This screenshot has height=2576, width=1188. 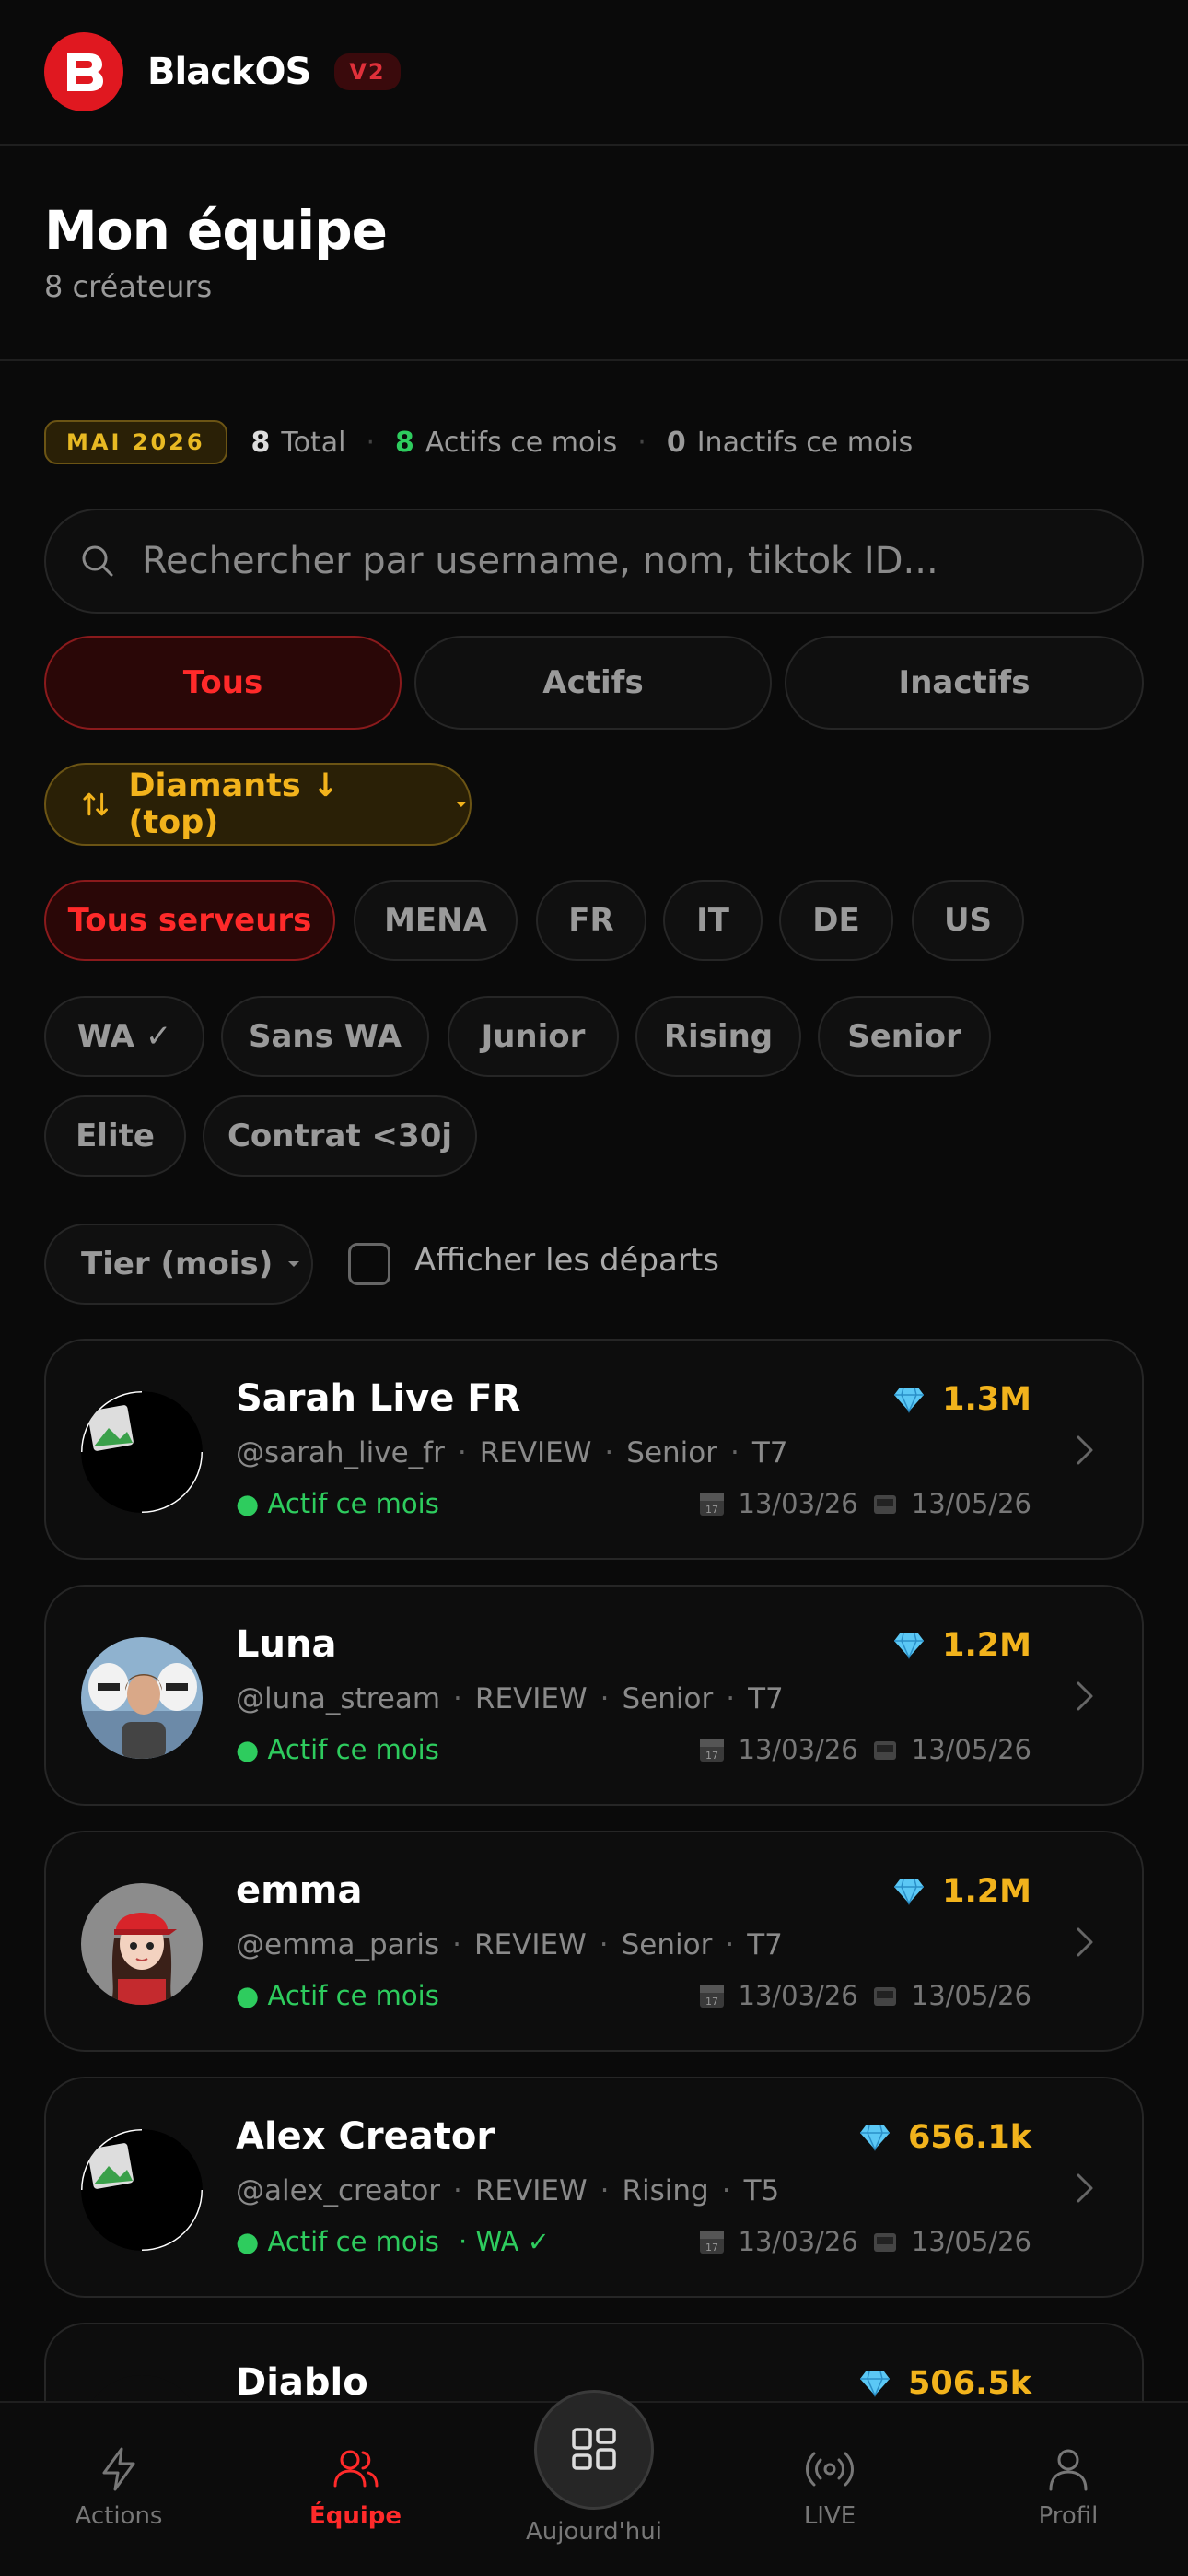 I want to click on chip-junior: Junior, so click(x=533, y=1036).